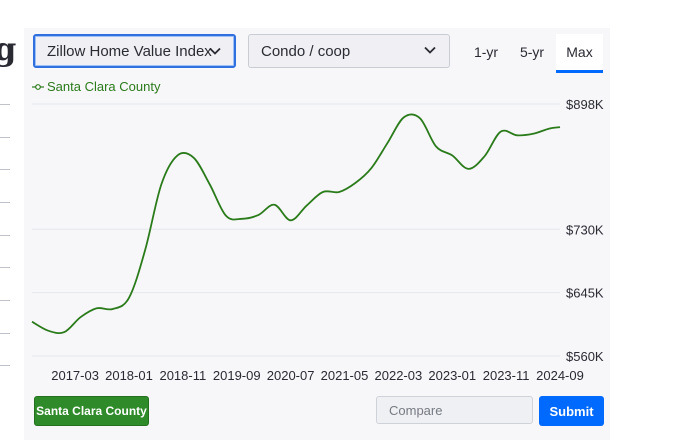  Describe the element at coordinates (454, 410) in the screenshot. I see `compare-input` at that location.